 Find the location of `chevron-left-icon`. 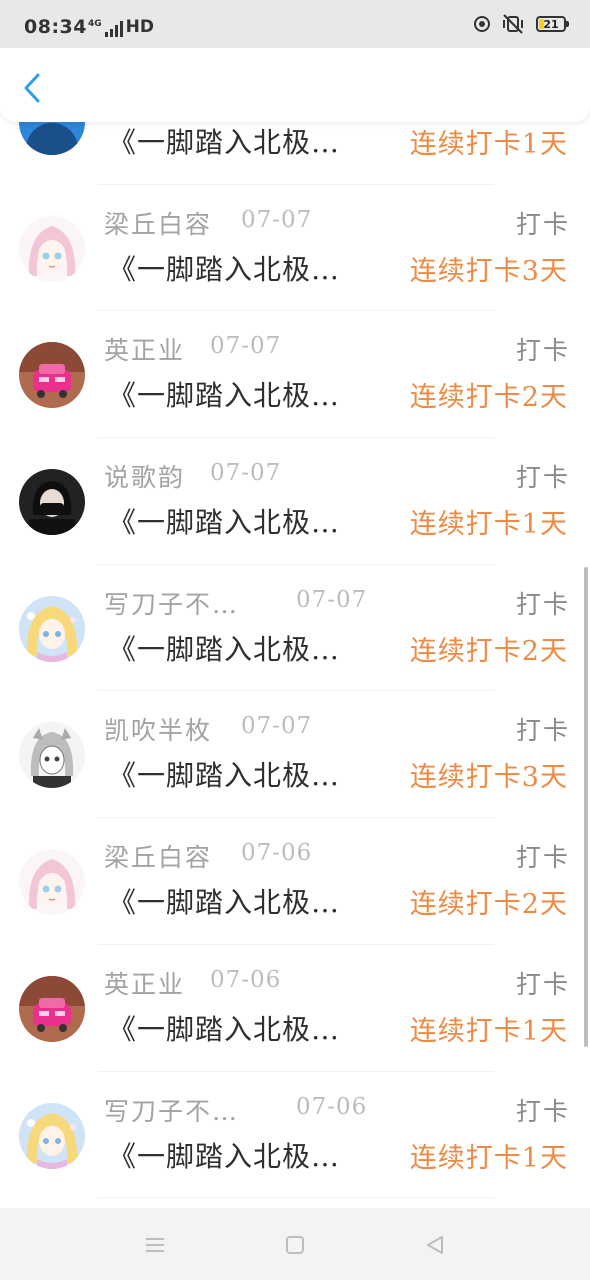

chevron-left-icon is located at coordinates (32, 88).